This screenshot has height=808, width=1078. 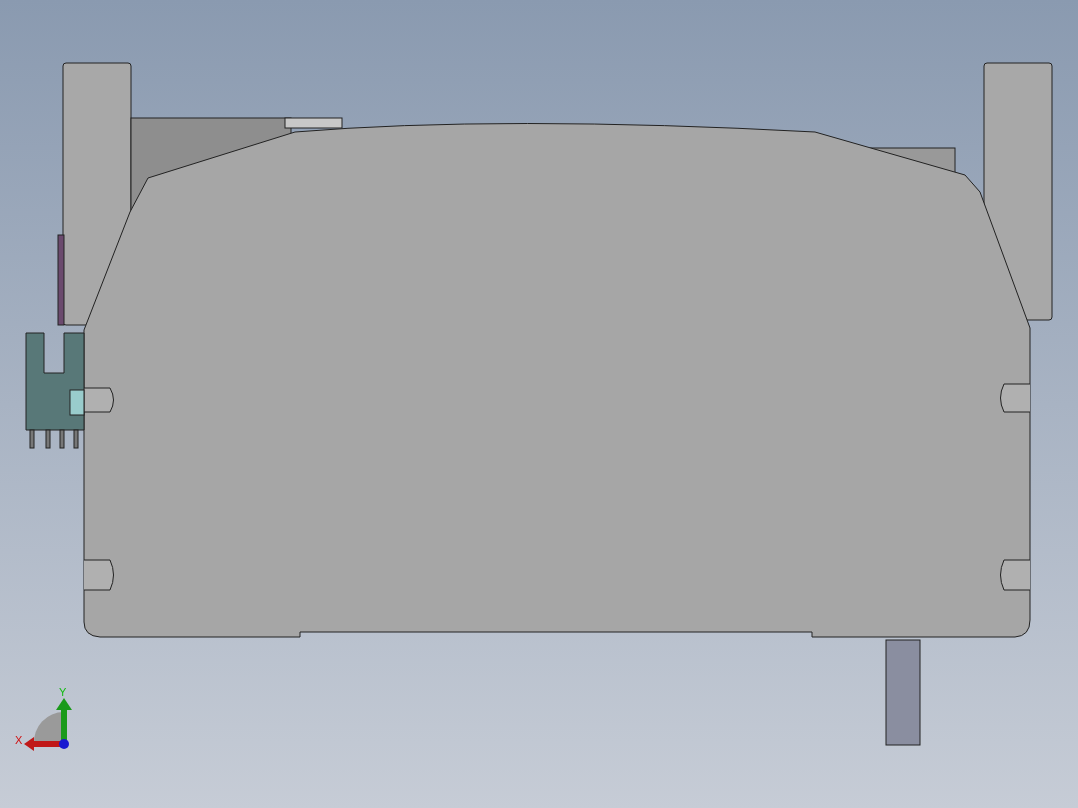 What do you see at coordinates (19, 740) in the screenshot?
I see `x-axis-label: X` at bounding box center [19, 740].